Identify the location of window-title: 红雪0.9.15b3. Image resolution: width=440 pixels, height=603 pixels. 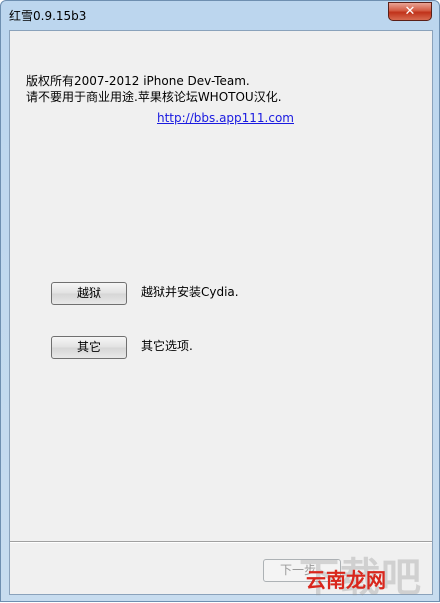
(48, 16).